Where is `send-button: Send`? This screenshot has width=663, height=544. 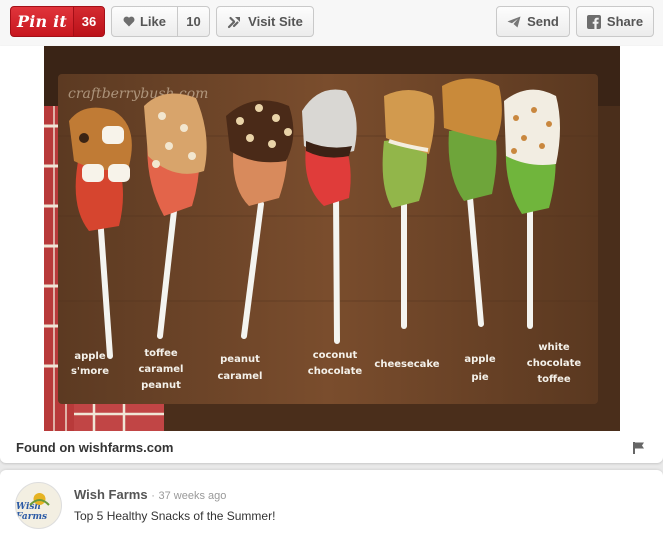
send-button: Send is located at coordinates (533, 21).